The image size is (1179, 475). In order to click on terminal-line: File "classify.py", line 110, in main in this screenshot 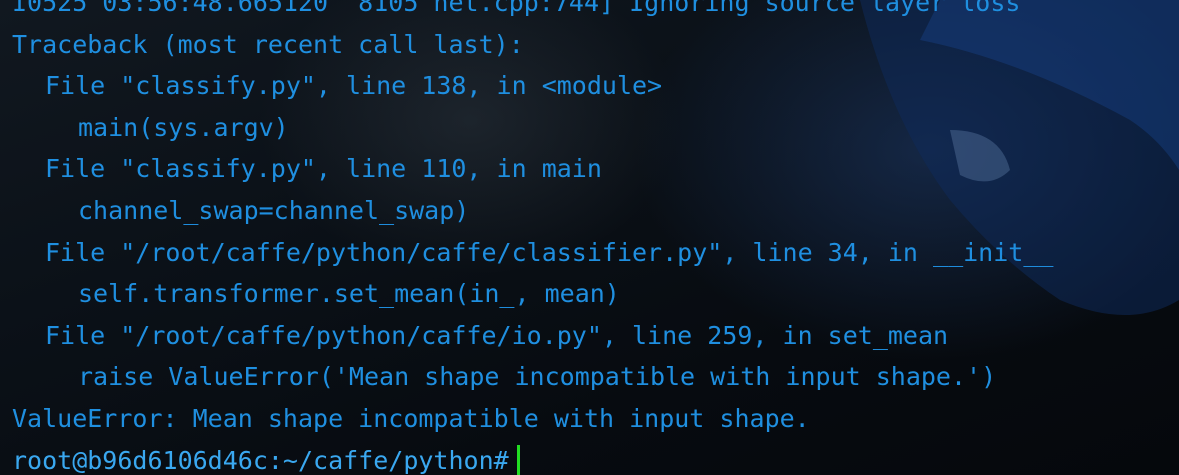, I will do `click(323, 169)`.